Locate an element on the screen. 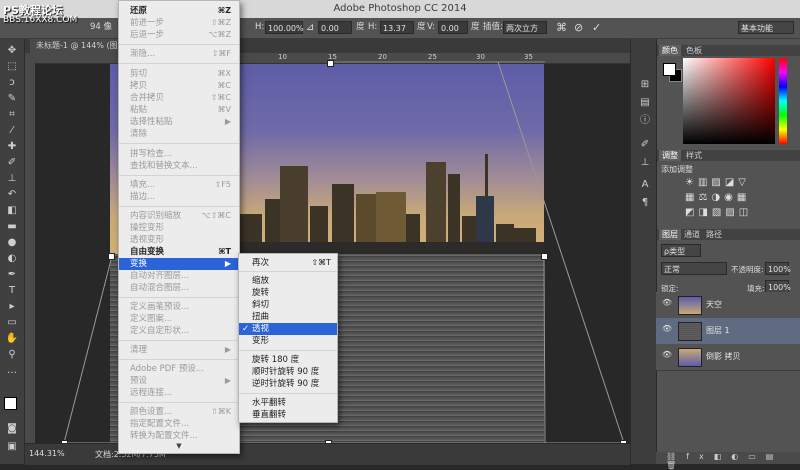 The image size is (800, 470). zoom-level: 144.31% is located at coordinates (47, 453).